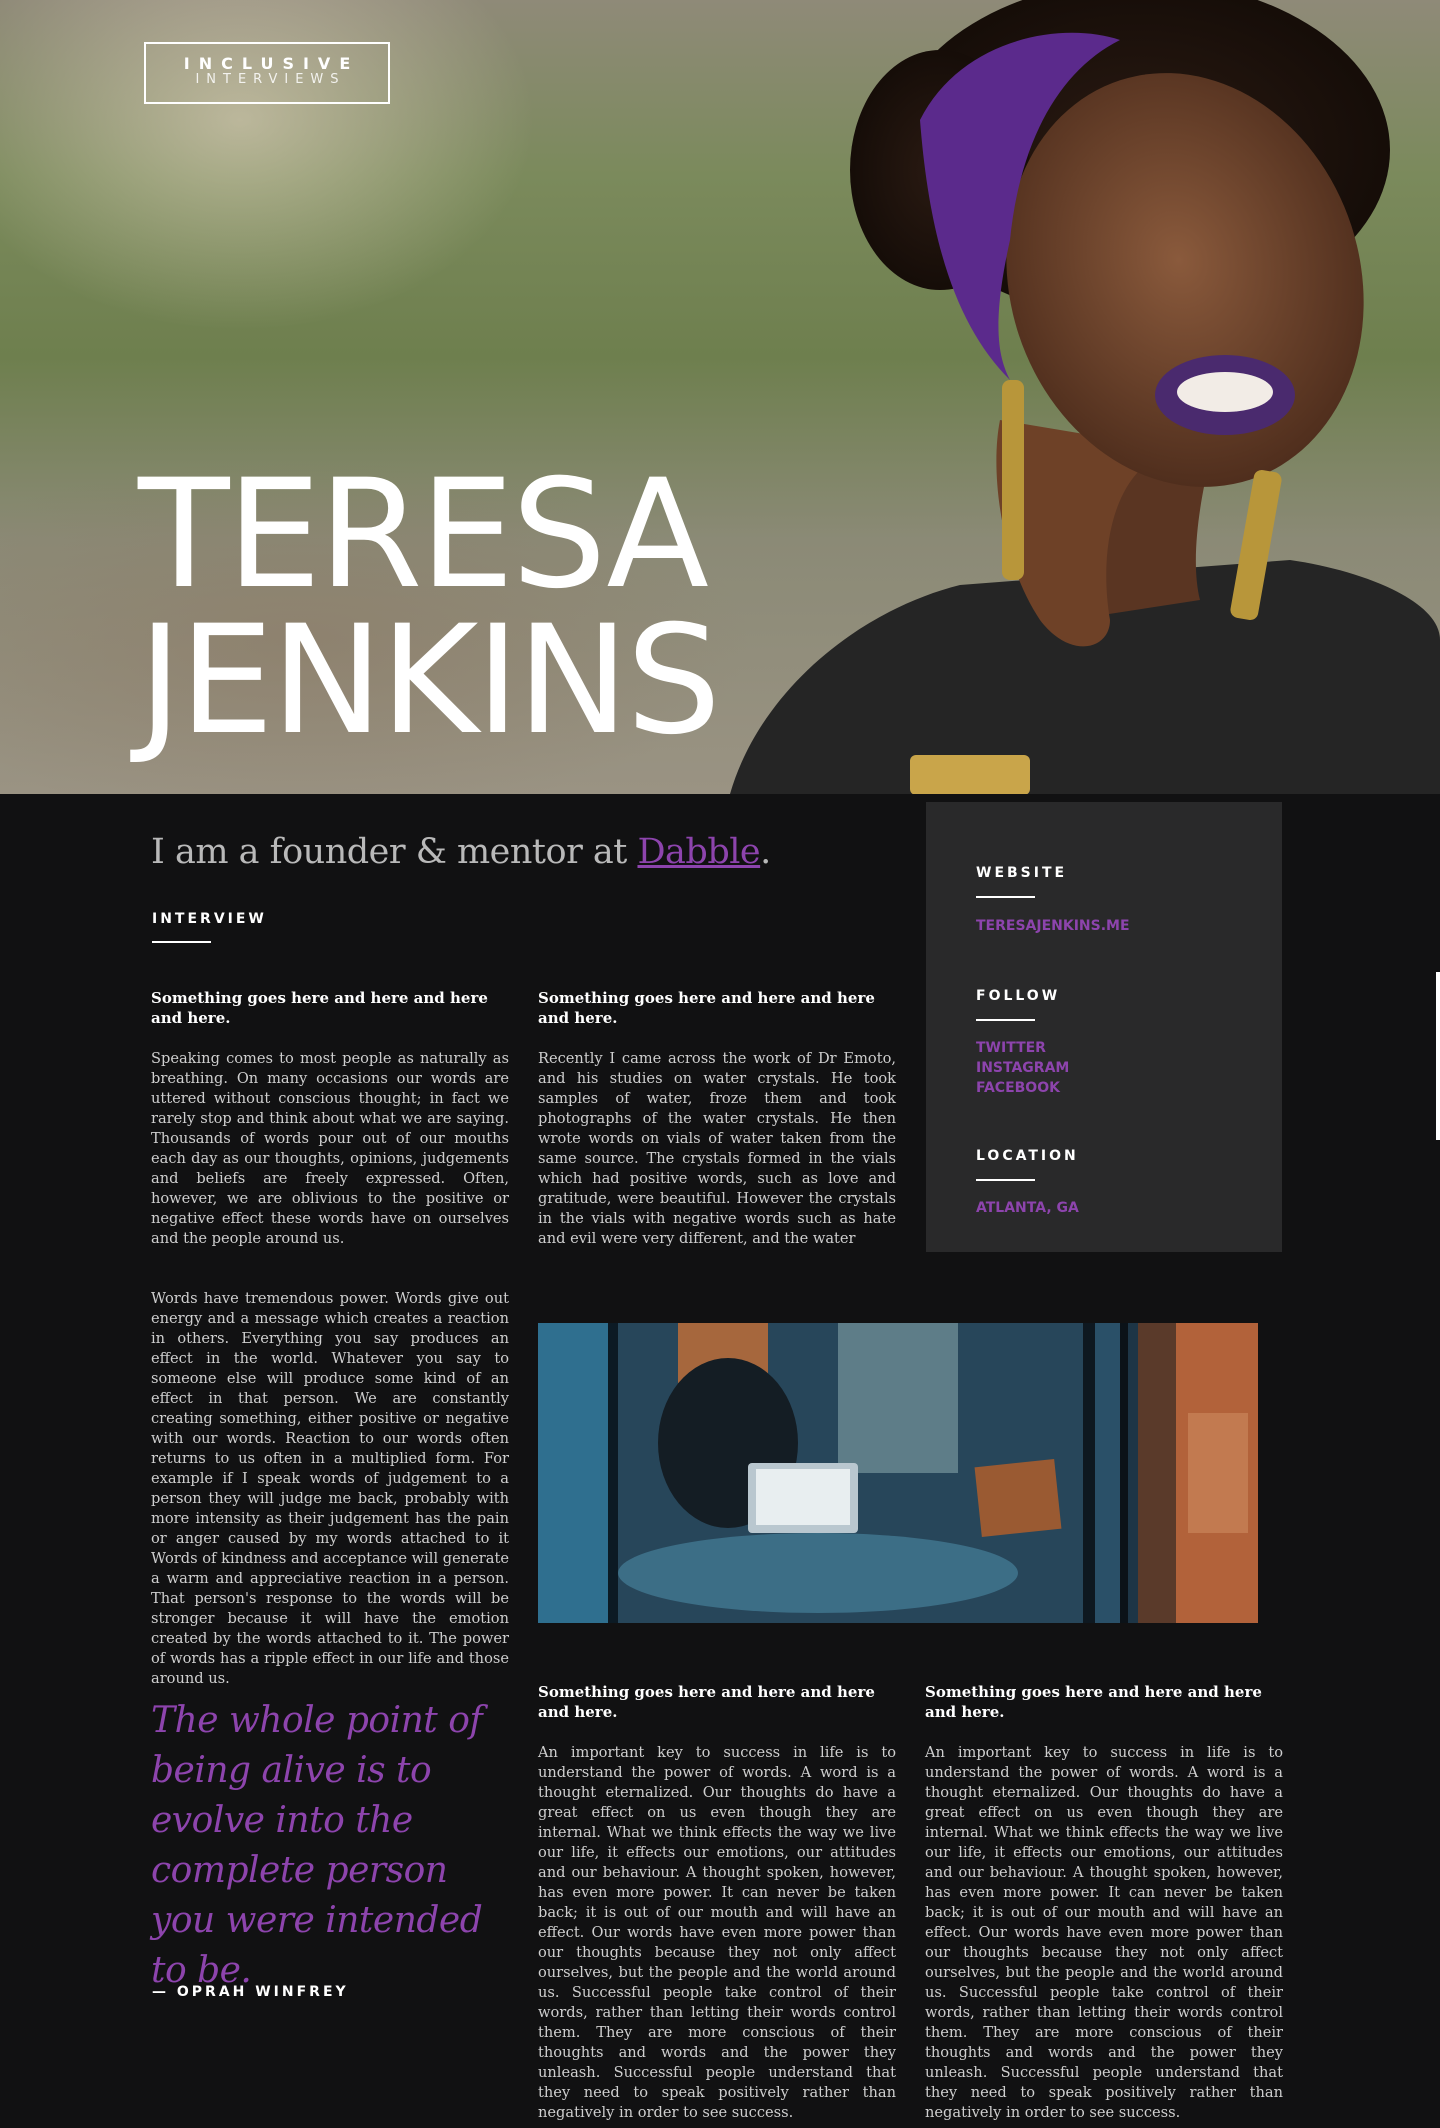 This screenshot has height=2128, width=1440. What do you see at coordinates (1022, 1068) in the screenshot?
I see `instagram-link: INSTAGRAM` at bounding box center [1022, 1068].